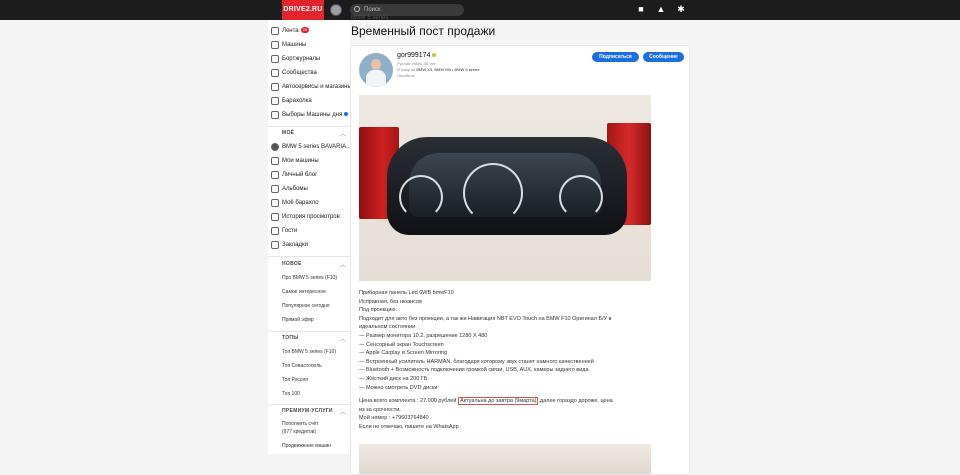 Image resolution: width=960 pixels, height=475 pixels. Describe the element at coordinates (401, 344) in the screenshot. I see `text-line: — Сенсорный экран Touchscreen` at that location.